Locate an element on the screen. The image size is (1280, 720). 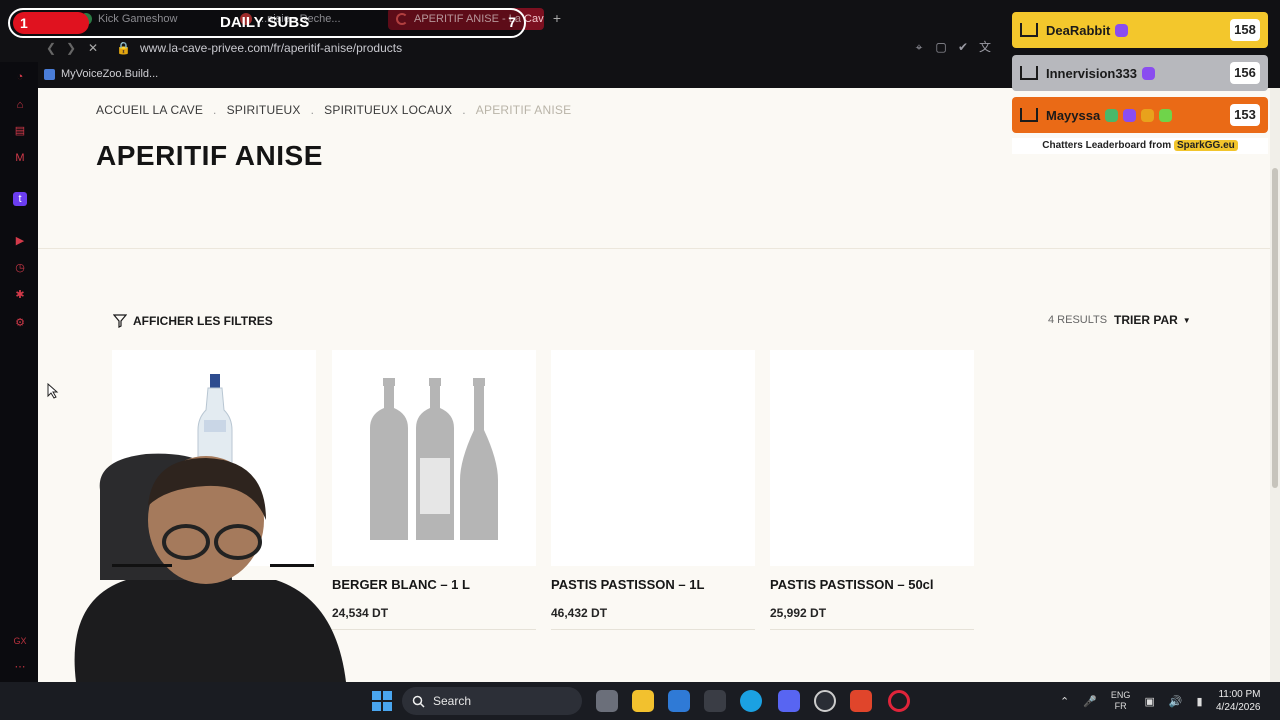
sort-label: TRIER PAR is located at coordinates (1146, 320).